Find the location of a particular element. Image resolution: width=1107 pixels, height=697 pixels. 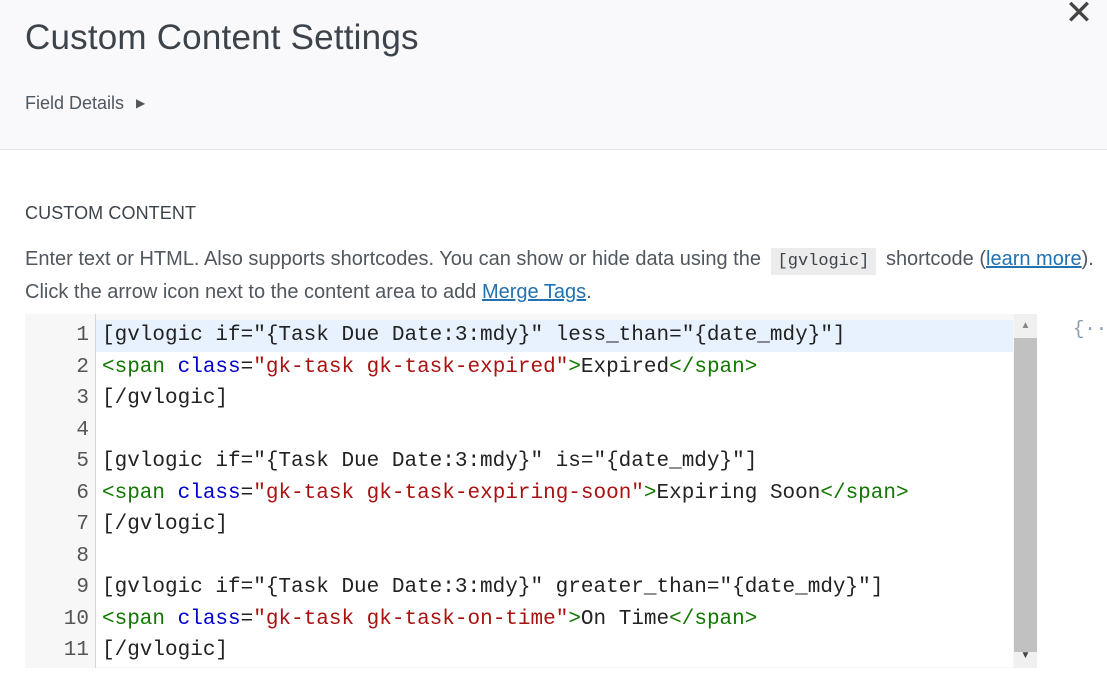

line-number: 7 is located at coordinates (82, 524).